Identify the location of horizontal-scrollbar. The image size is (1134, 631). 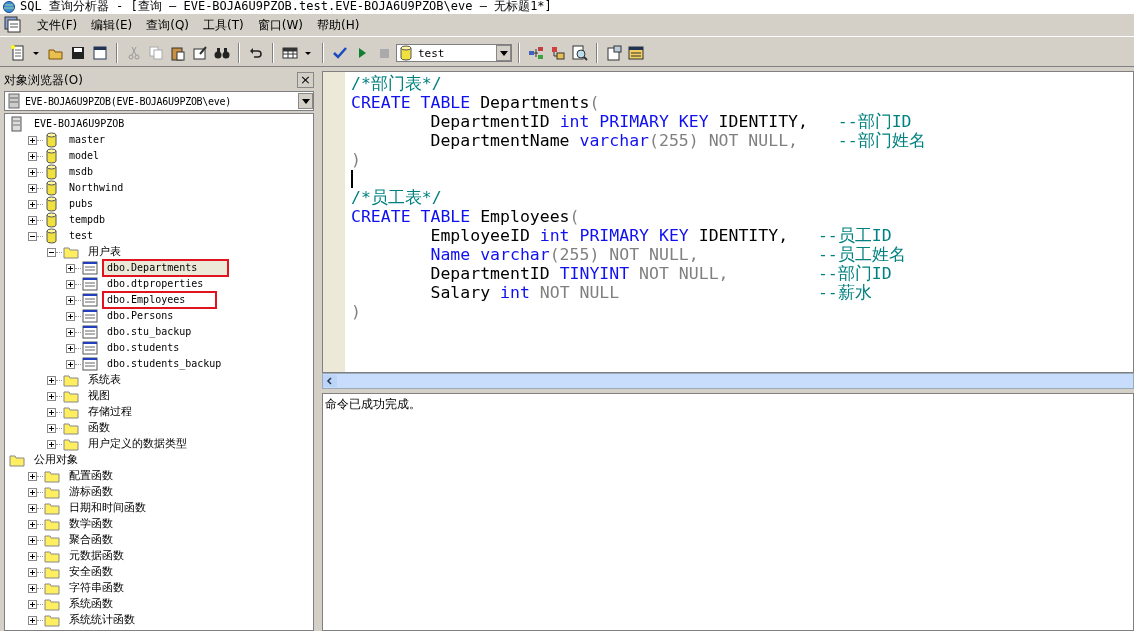
(728, 381).